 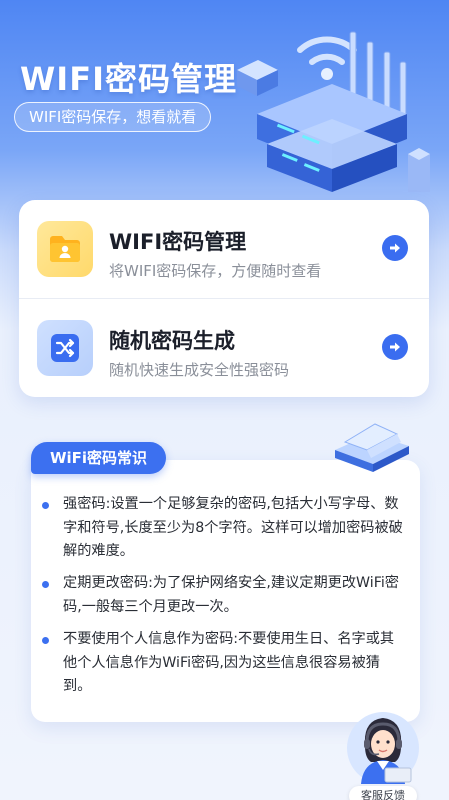 I want to click on feature-description: 将WIFI密码保存，方便随时查看, so click(x=215, y=271).